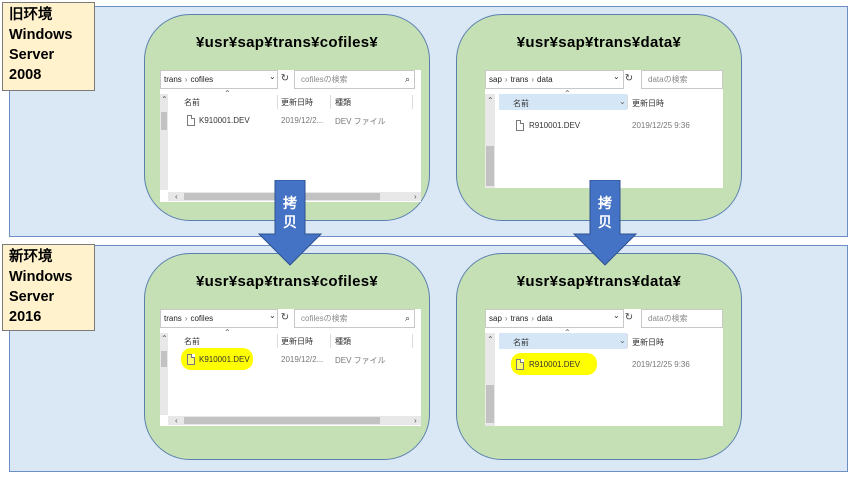 This screenshot has width=854, height=477. I want to click on file-icon, so click(520, 364).